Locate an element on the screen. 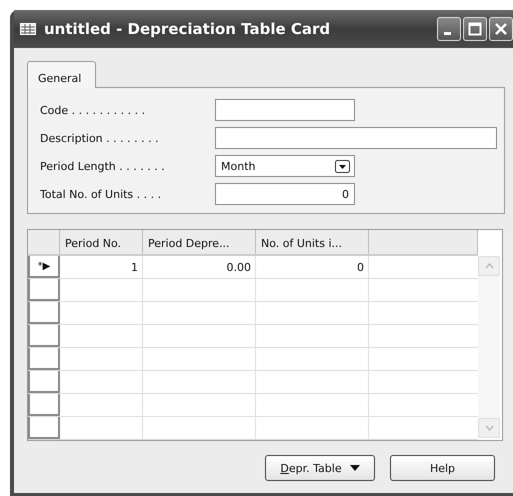  scroll-bar is located at coordinates (489, 347).